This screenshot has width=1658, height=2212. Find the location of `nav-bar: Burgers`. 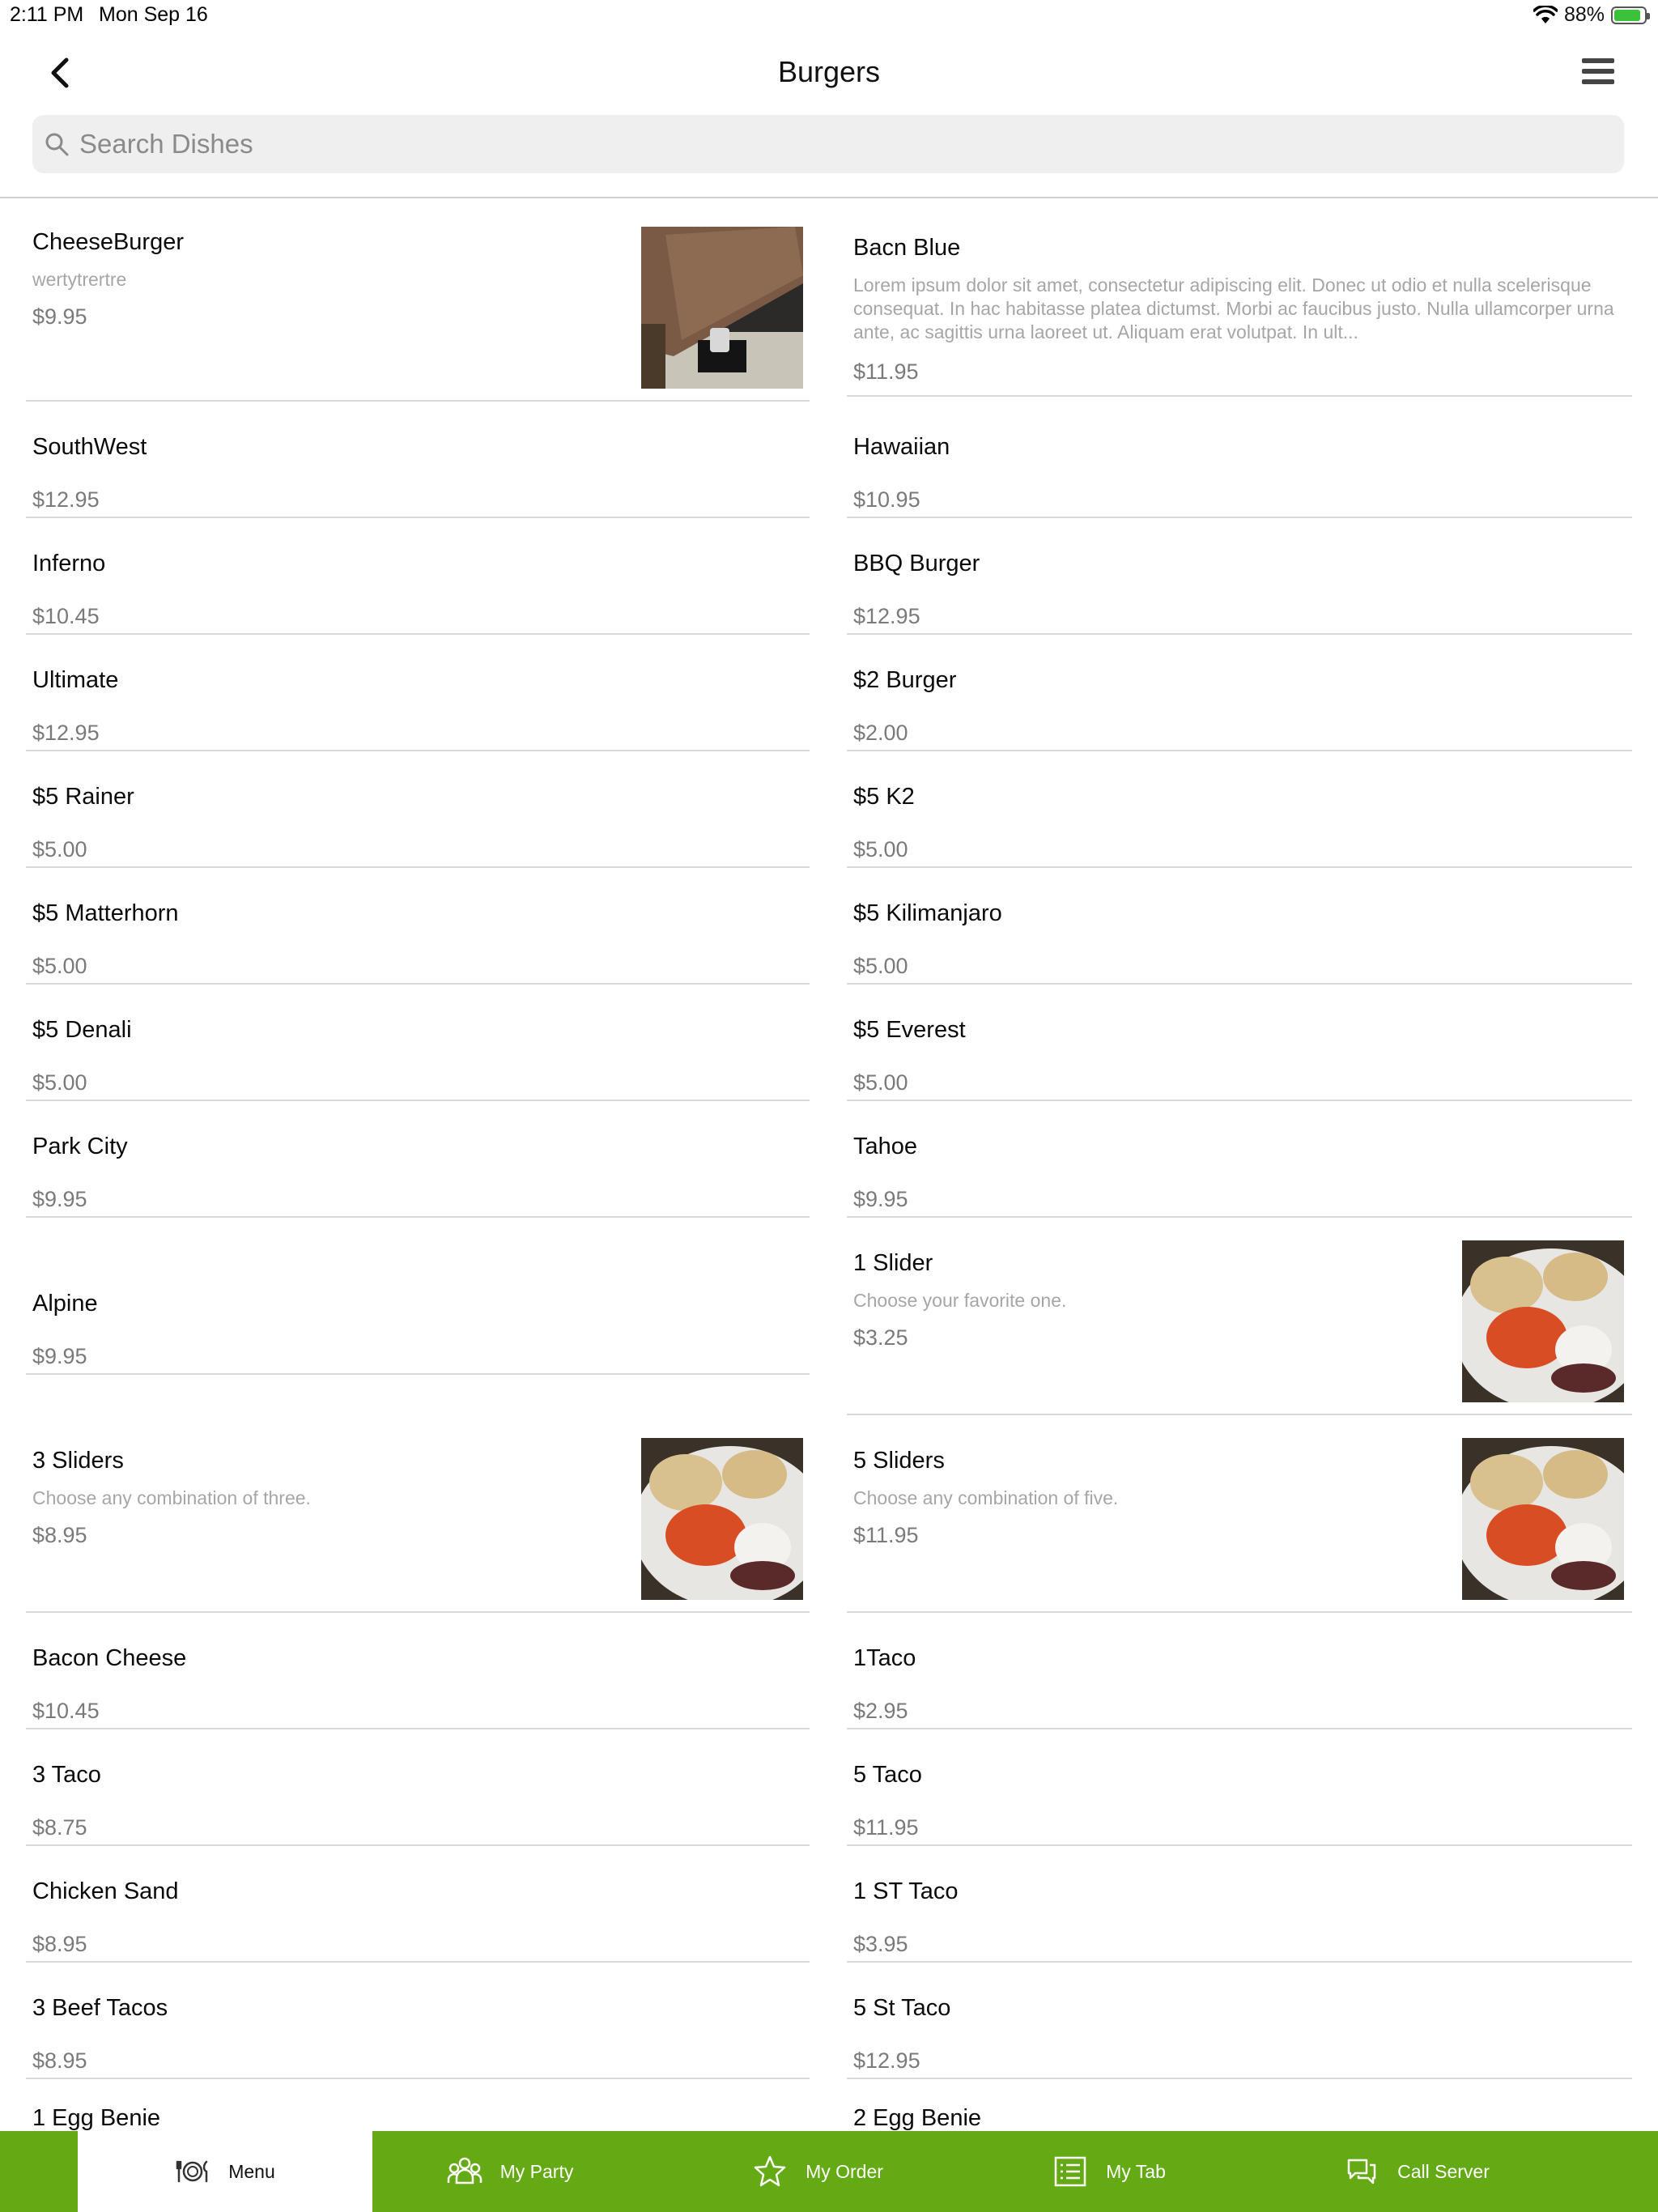

nav-bar: Burgers is located at coordinates (829, 73).